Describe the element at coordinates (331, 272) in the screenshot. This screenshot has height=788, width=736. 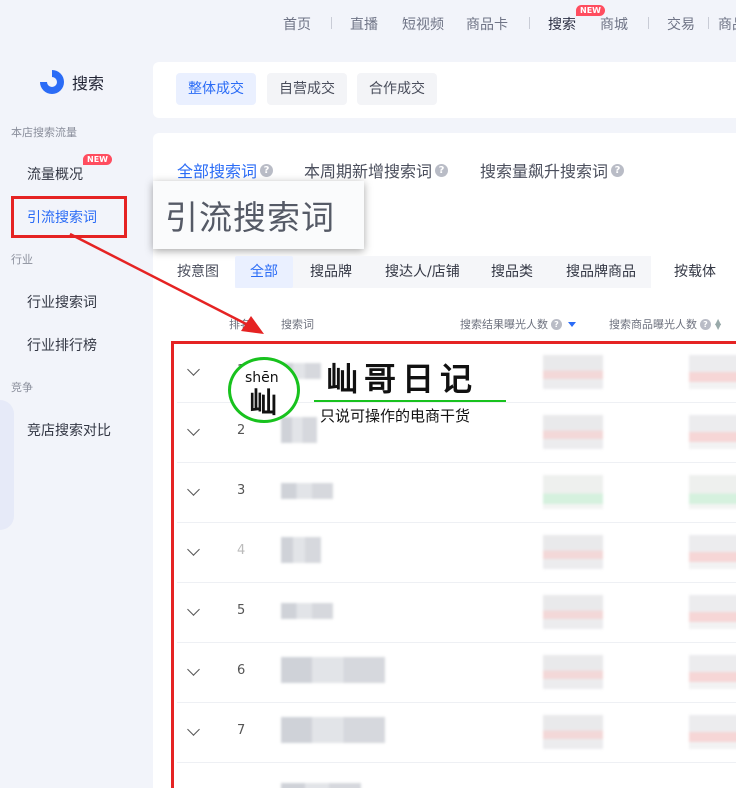
I see `intent-brand: 搜品牌` at that location.